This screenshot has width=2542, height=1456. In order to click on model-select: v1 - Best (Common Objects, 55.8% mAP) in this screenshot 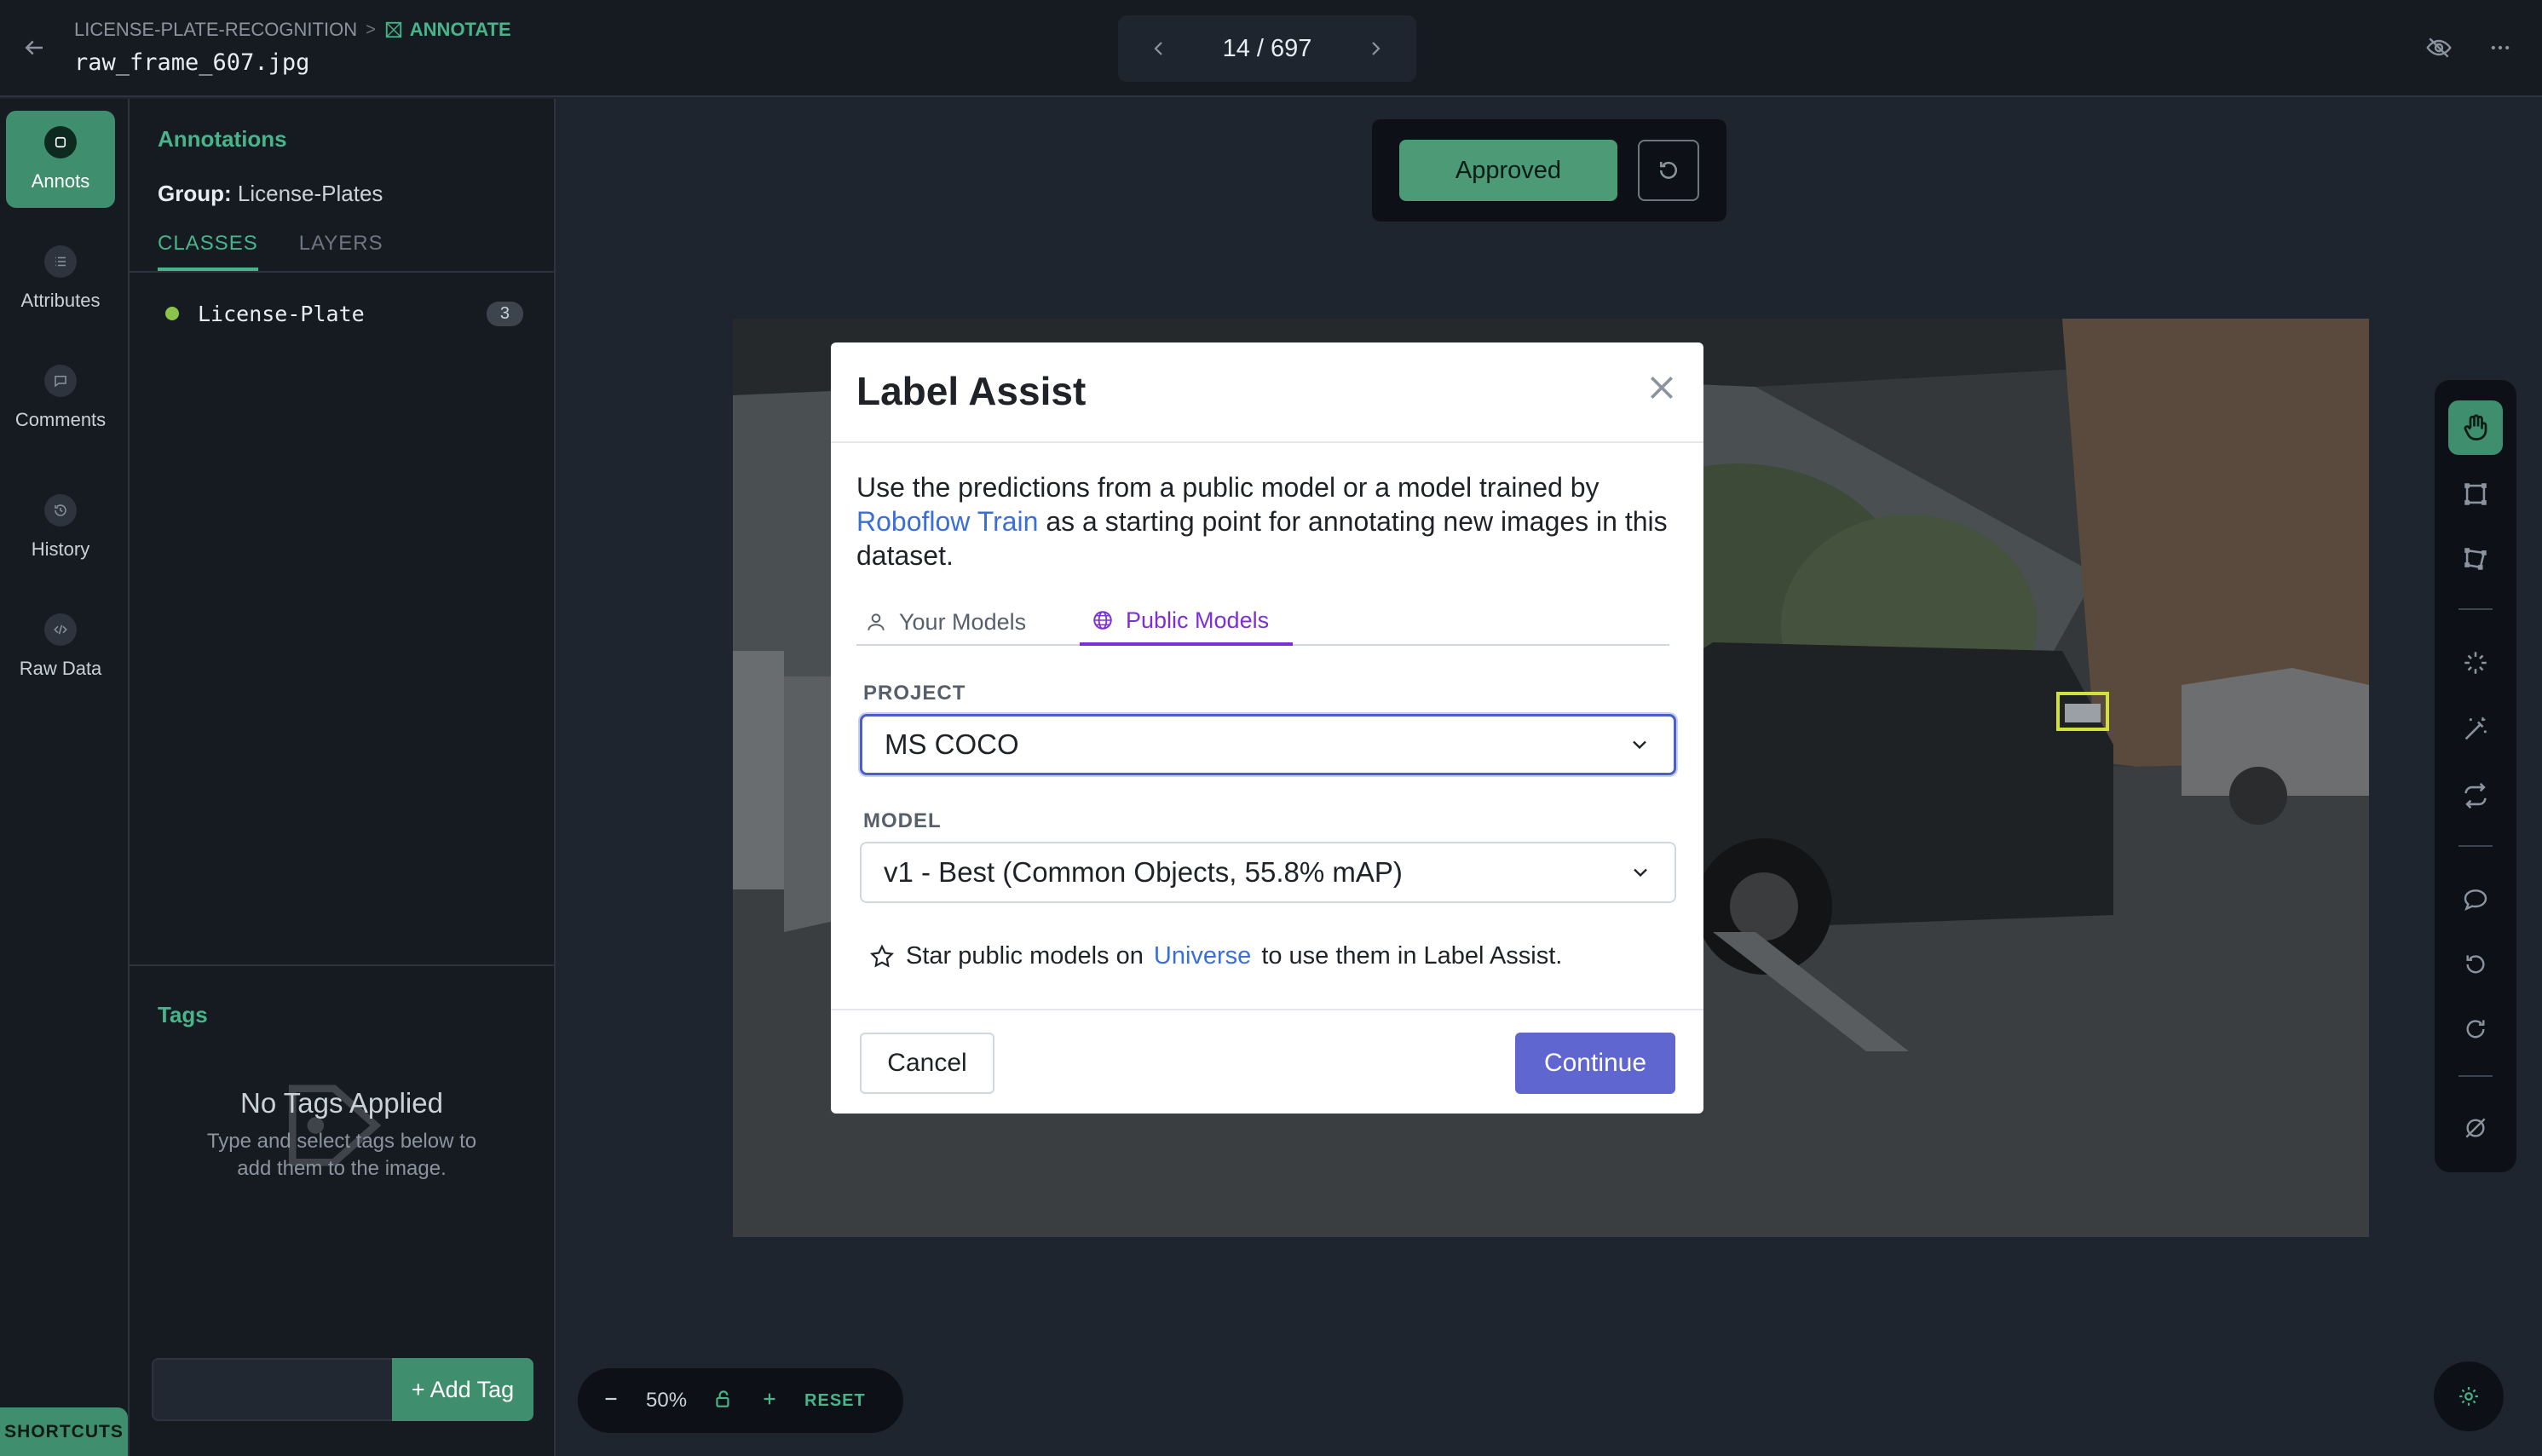, I will do `click(1268, 872)`.